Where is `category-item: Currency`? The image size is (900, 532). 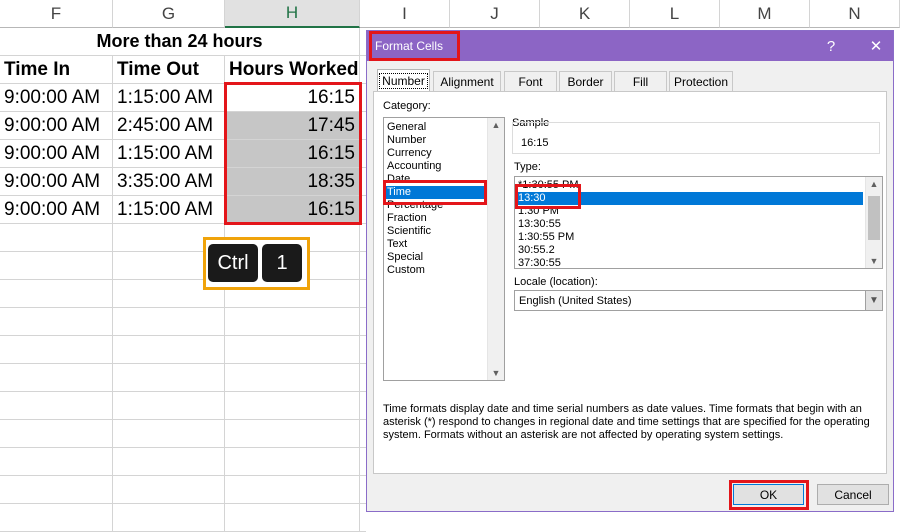 category-item: Currency is located at coordinates (409, 153).